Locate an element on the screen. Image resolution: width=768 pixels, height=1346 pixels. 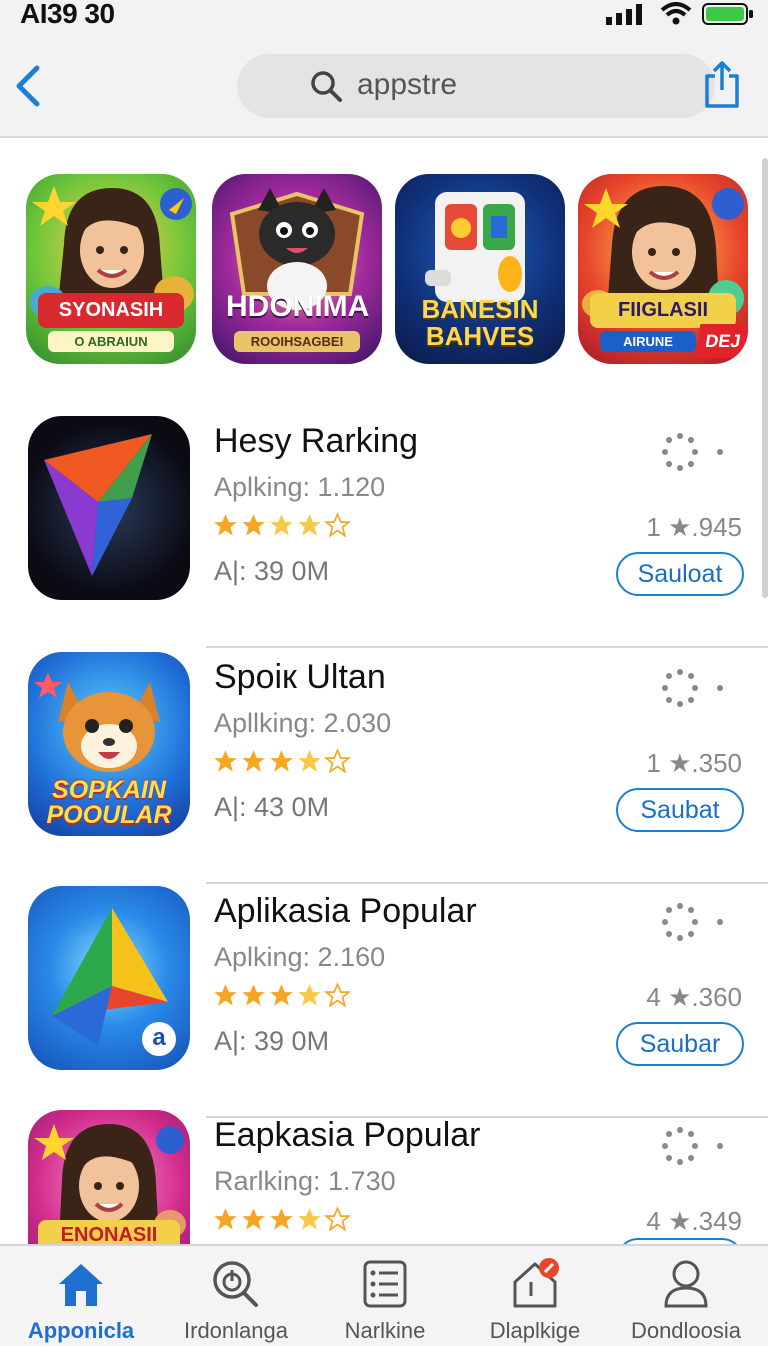
search-field: appstre is located at coordinates (476, 86).